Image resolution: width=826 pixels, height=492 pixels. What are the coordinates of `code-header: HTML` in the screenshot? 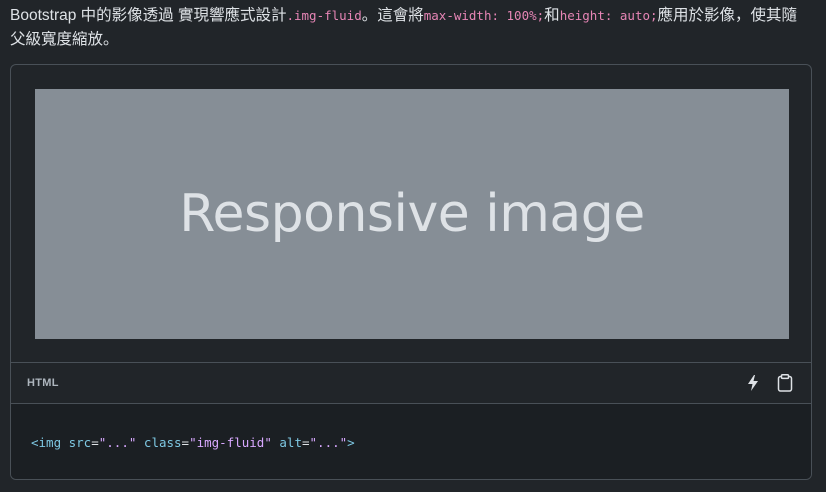 It's located at (411, 383).